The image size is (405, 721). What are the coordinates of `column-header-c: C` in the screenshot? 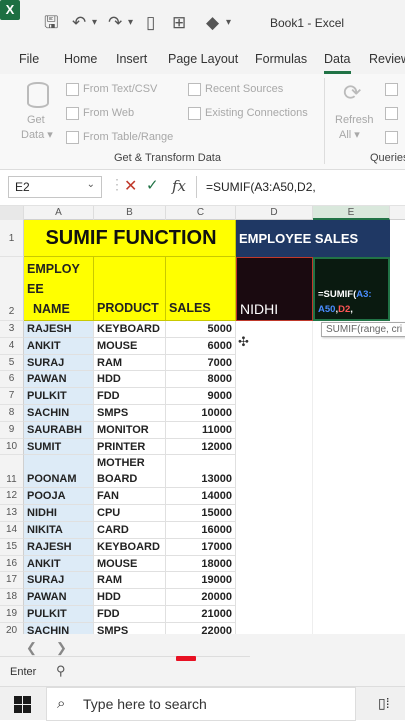 It's located at (201, 213).